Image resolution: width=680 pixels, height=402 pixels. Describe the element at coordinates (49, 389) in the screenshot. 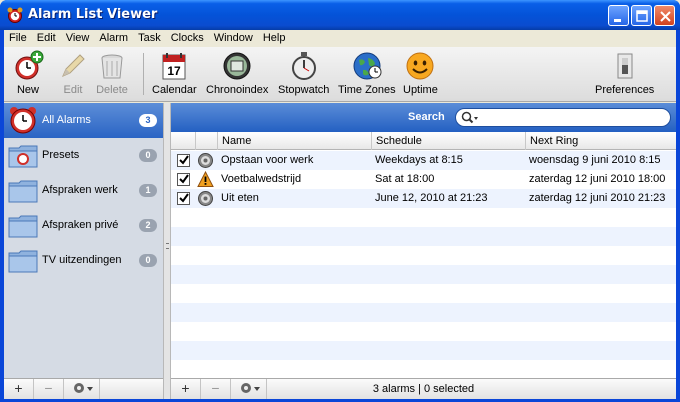

I see `remove-group-button: −` at that location.